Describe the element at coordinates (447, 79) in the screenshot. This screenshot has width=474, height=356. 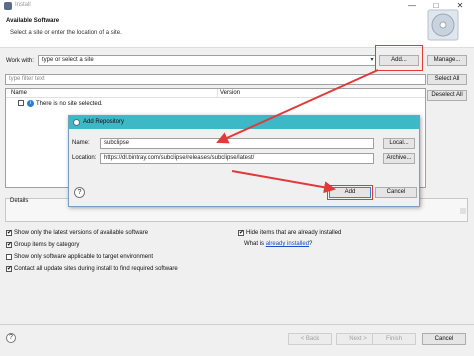
I see `select-all-button: Select All` at that location.